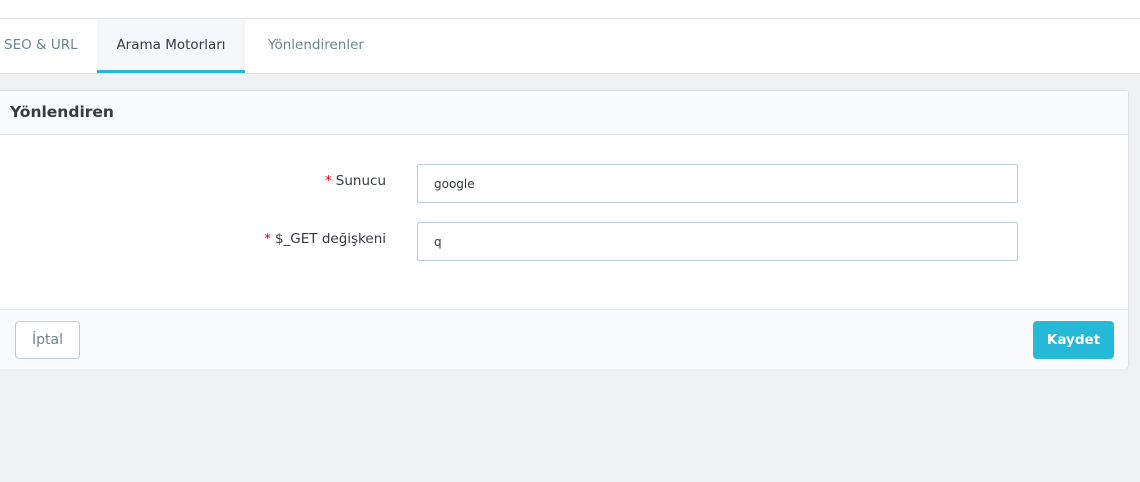  Describe the element at coordinates (62, 112) in the screenshot. I see `card-title: Yönlendiren` at that location.